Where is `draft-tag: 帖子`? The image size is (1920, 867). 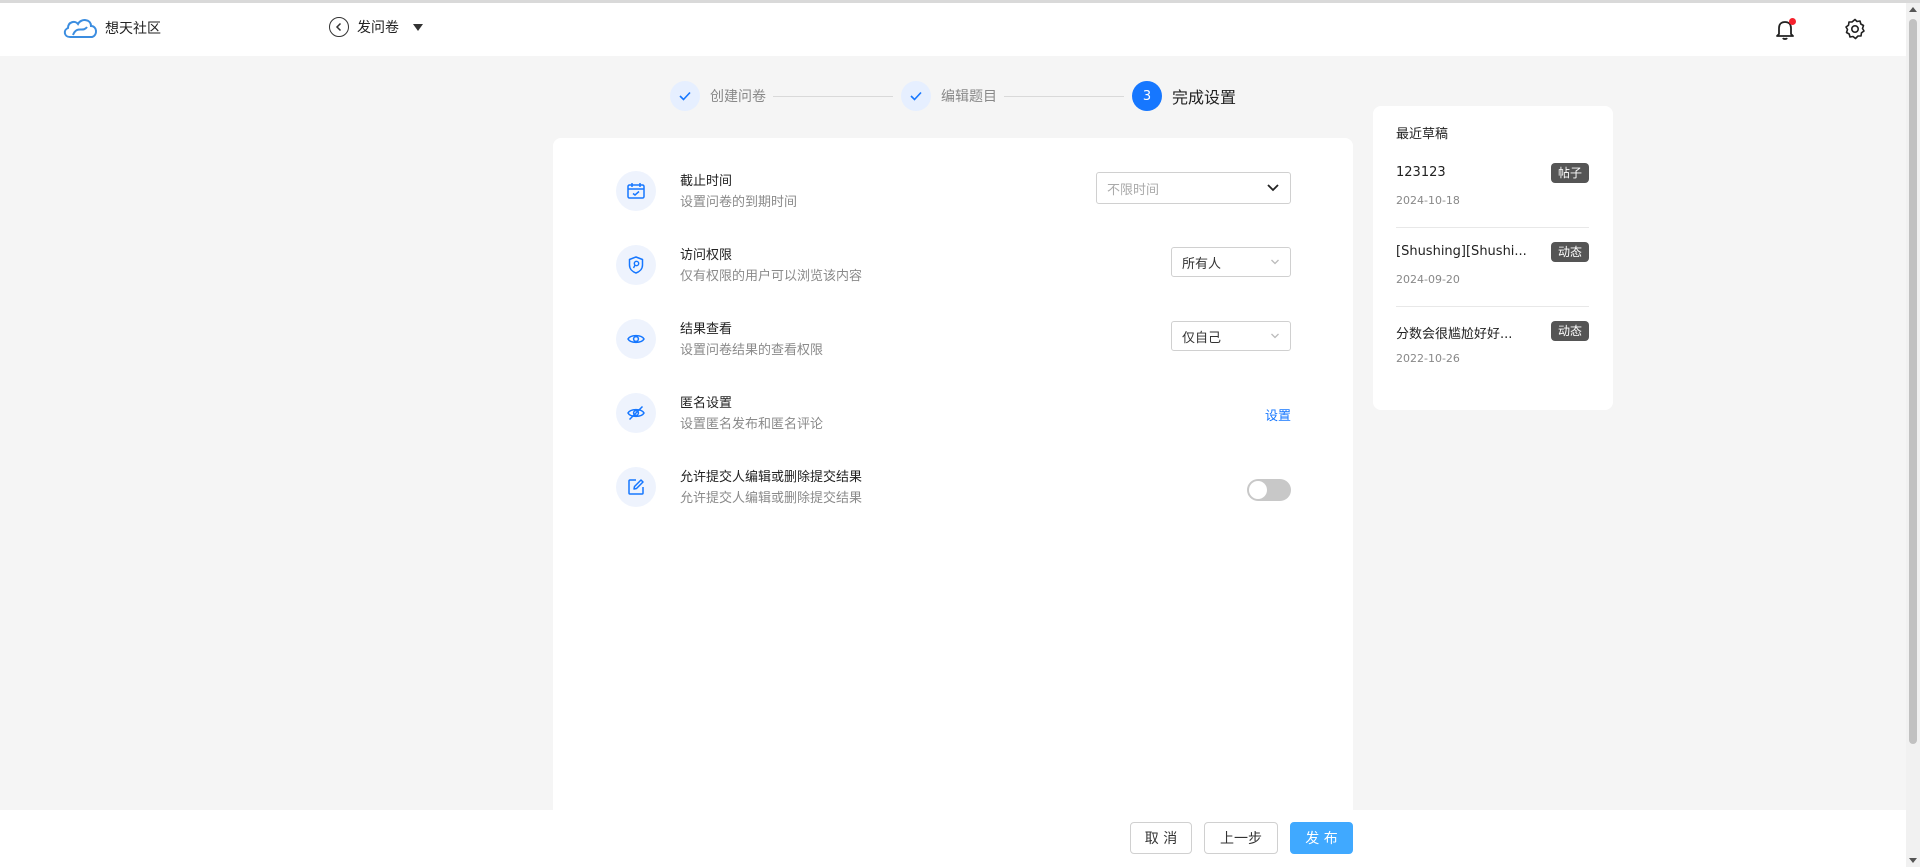 draft-tag: 帖子 is located at coordinates (1569, 173).